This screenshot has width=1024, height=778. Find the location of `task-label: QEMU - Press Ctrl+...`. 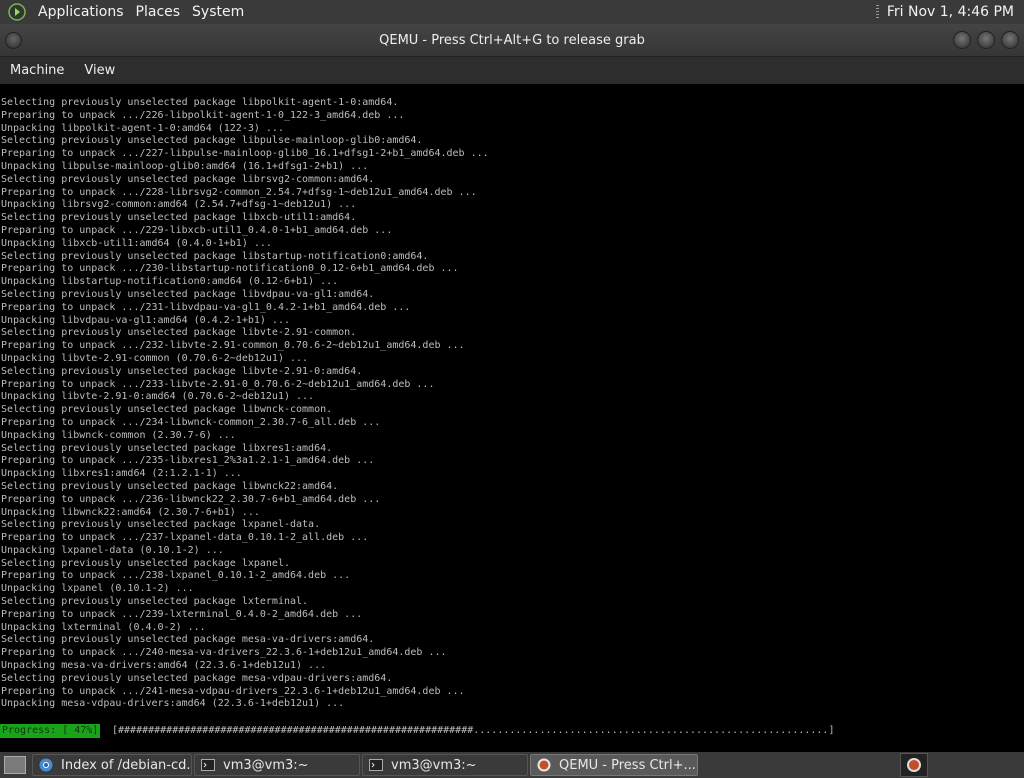

task-label: QEMU - Press Ctrl+... is located at coordinates (627, 765).